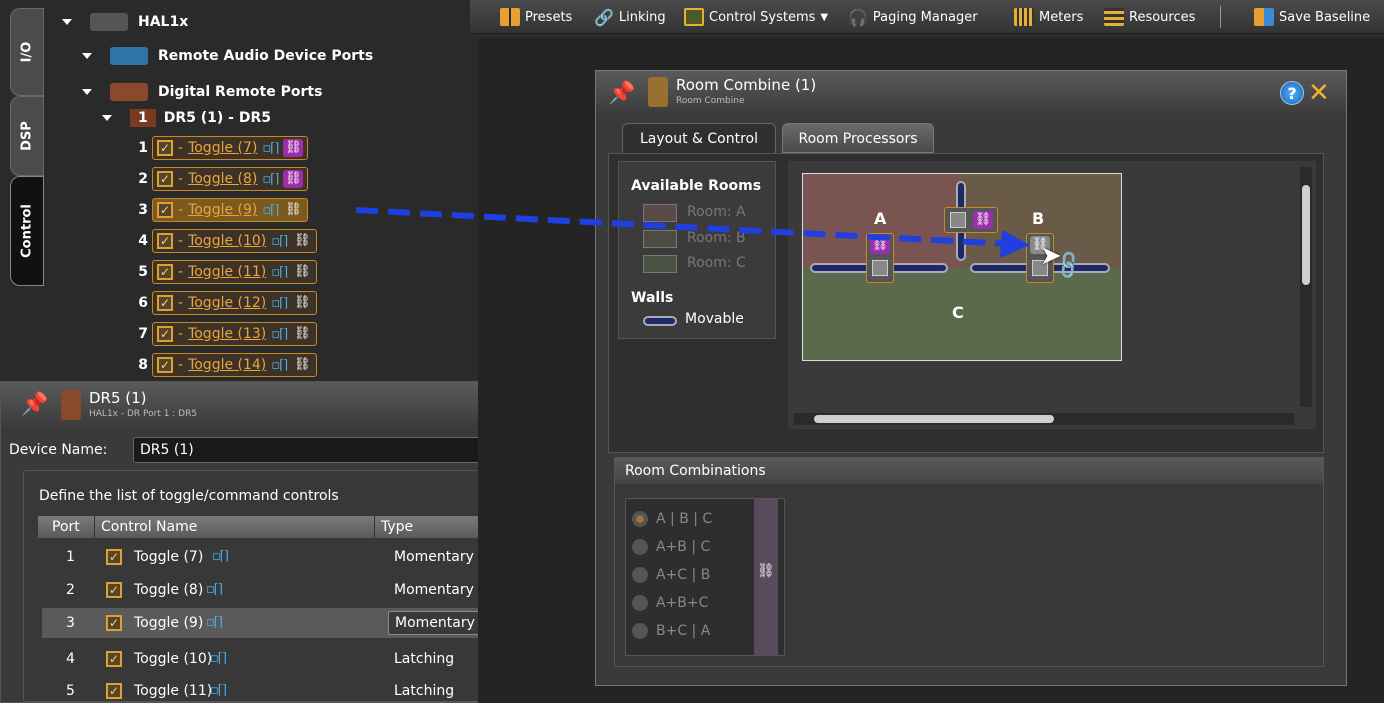 The image size is (1384, 703). What do you see at coordinates (27, 52) in the screenshot?
I see `tab-io: I/O` at bounding box center [27, 52].